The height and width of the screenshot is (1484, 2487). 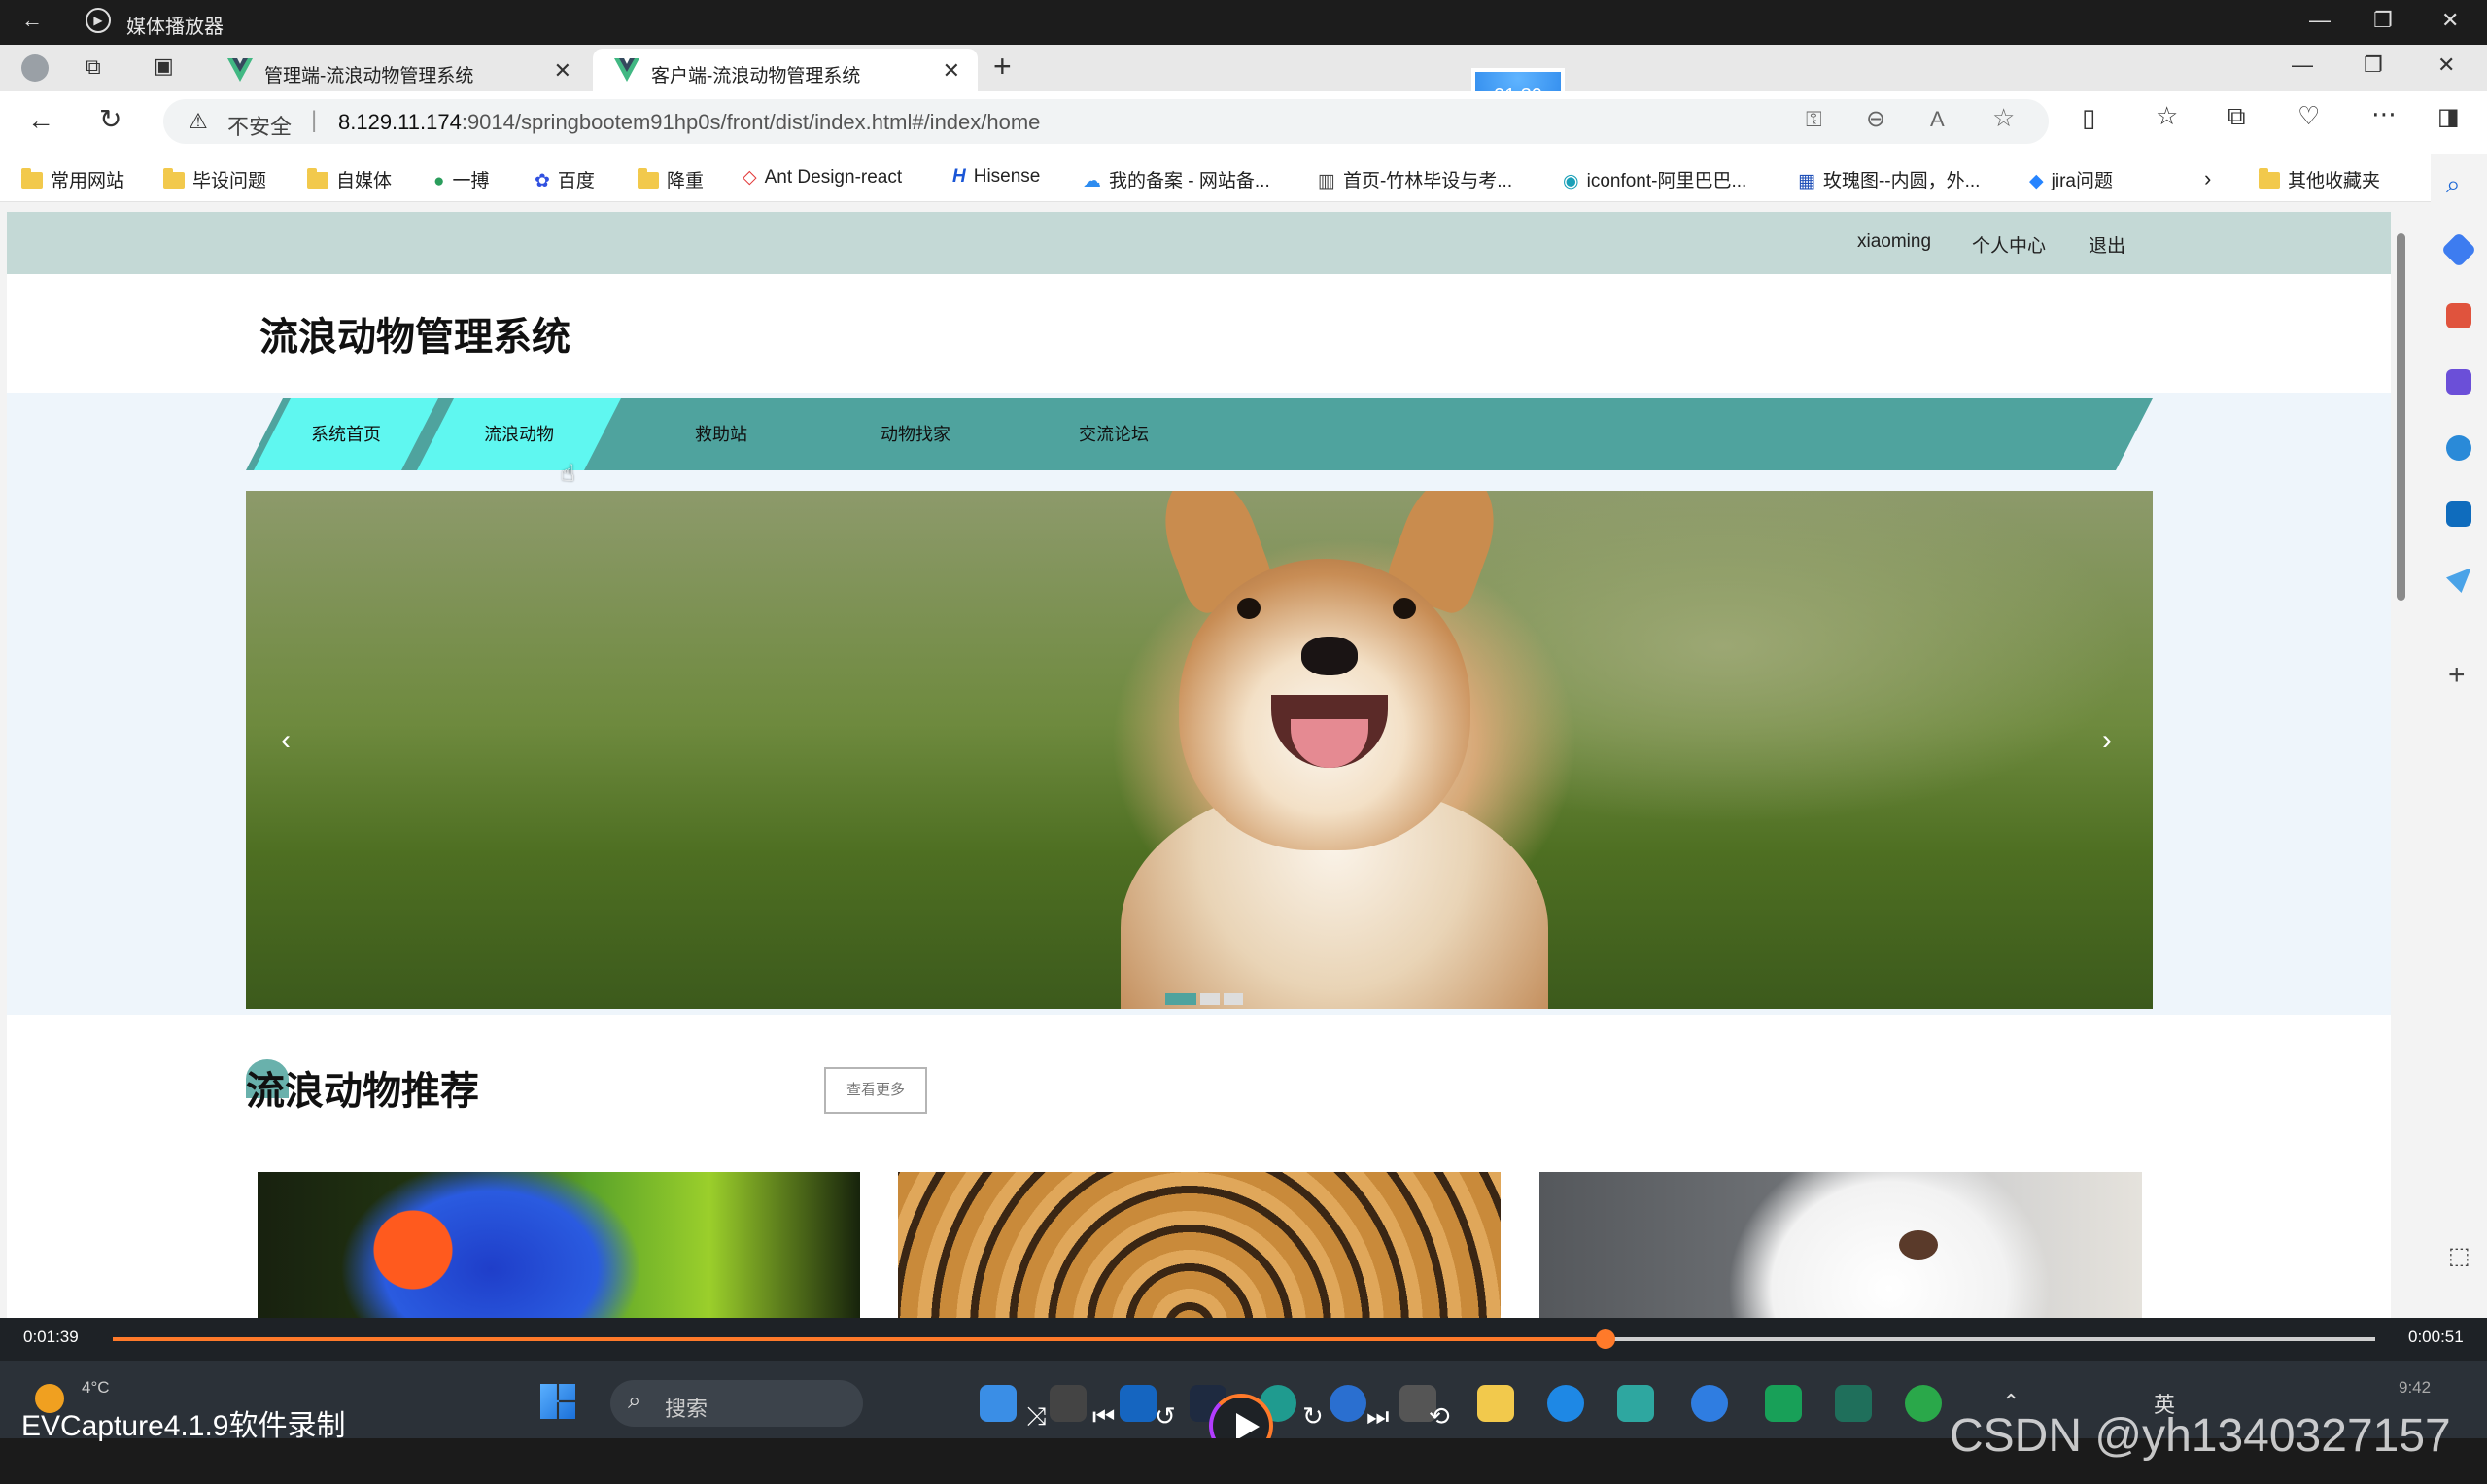 I want to click on nav-item-home: 系统首页, so click(x=346, y=434).